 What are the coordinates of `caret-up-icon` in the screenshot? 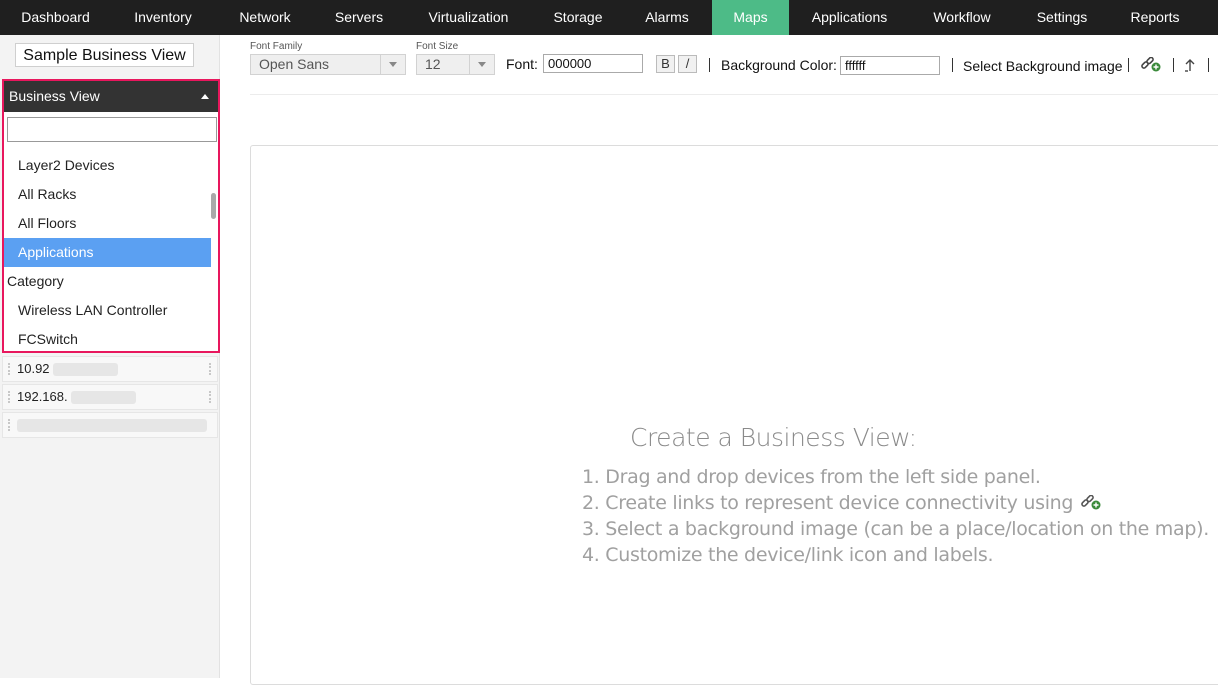 It's located at (205, 96).